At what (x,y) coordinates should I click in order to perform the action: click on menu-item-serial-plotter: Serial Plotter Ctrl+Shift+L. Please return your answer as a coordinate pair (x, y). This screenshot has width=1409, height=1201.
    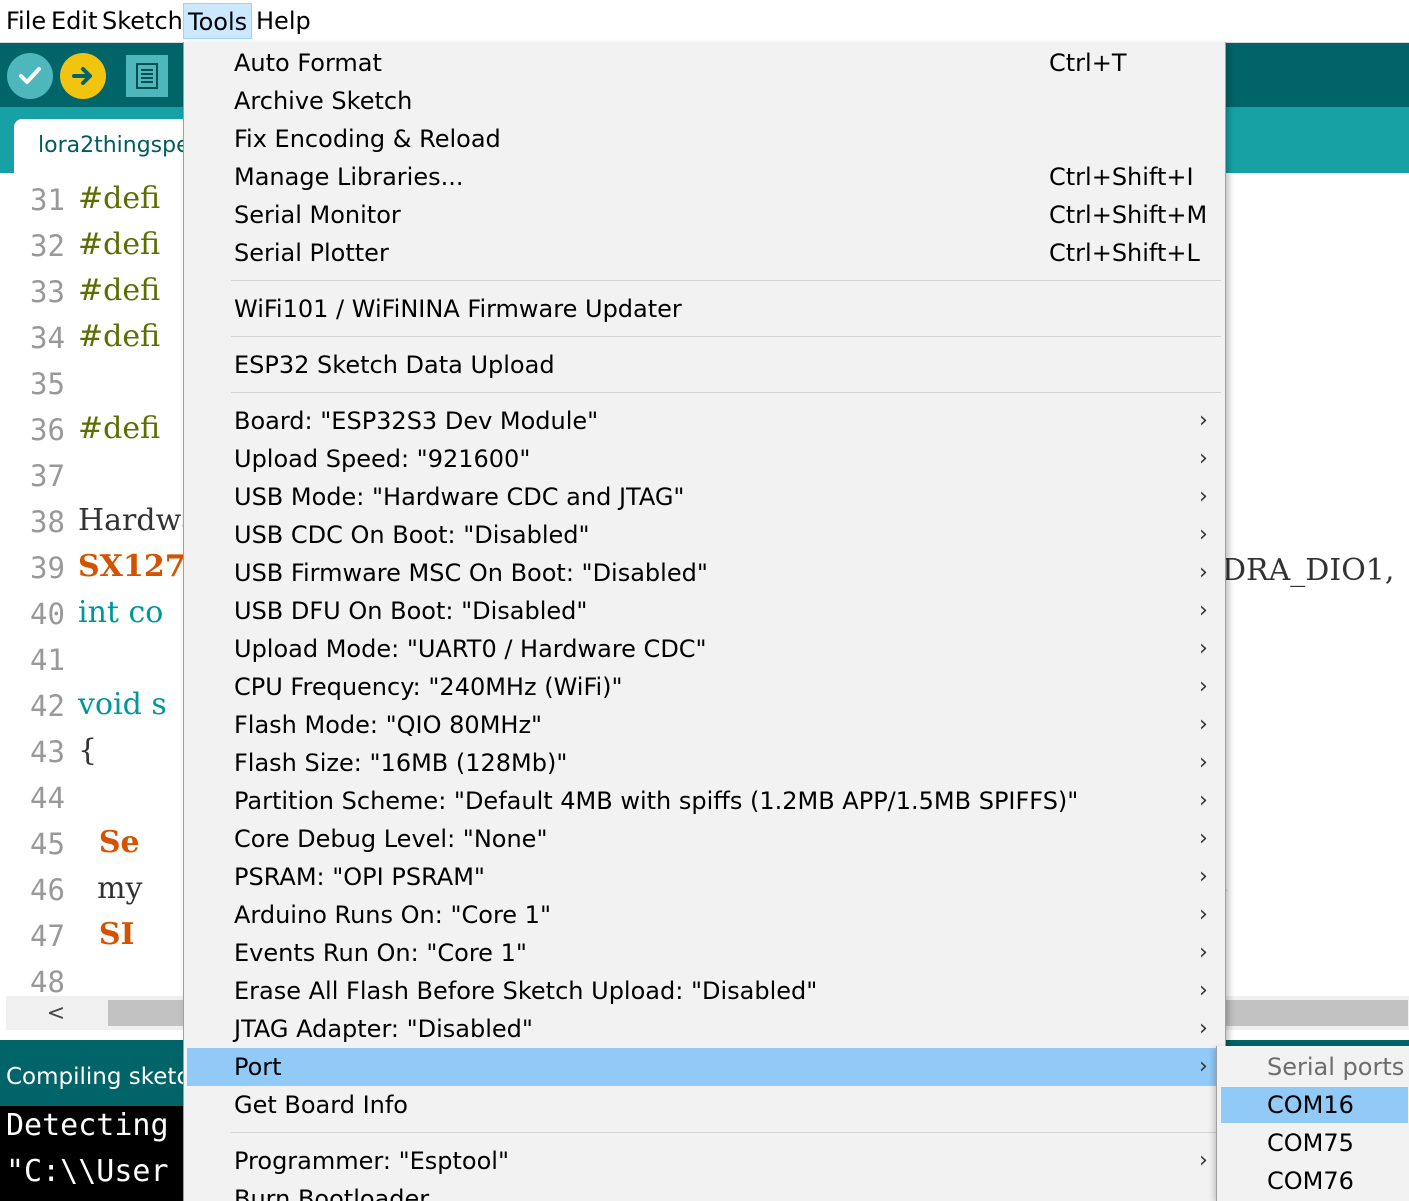
    Looking at the image, I should click on (702, 253).